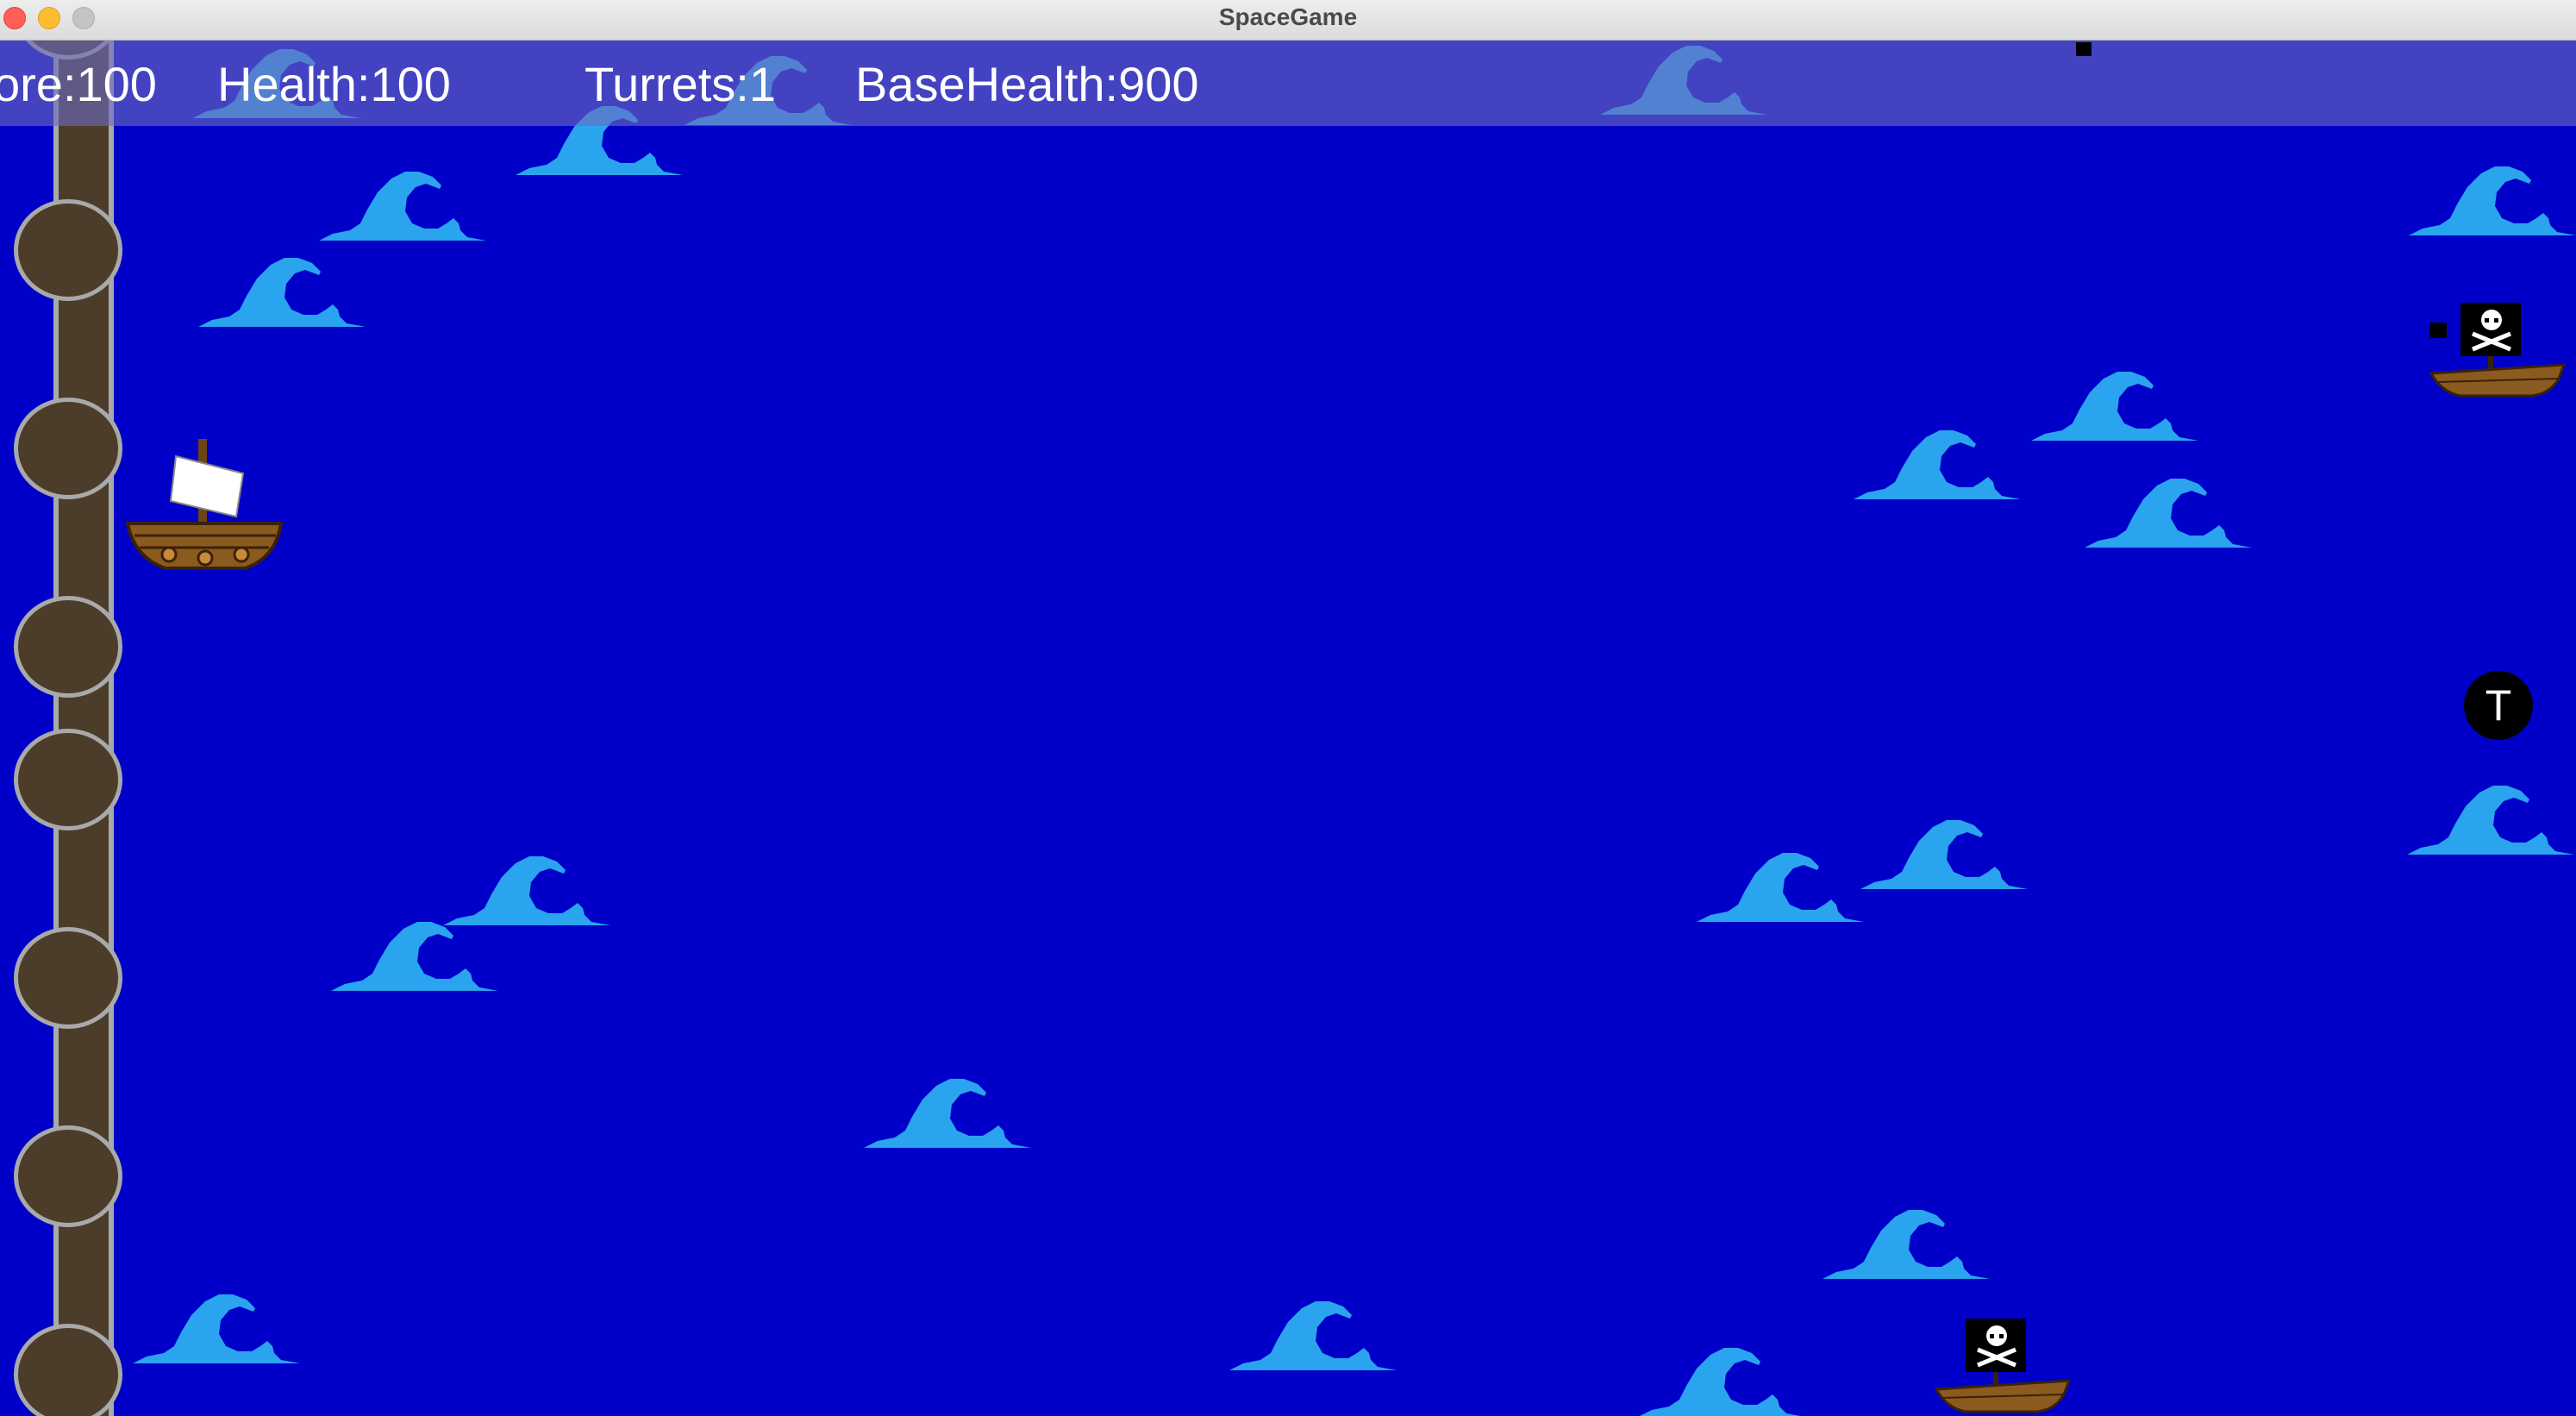 This screenshot has height=1416, width=2576. Describe the element at coordinates (1027, 84) in the screenshot. I see `base-health-display: BaseHealth:900` at that location.